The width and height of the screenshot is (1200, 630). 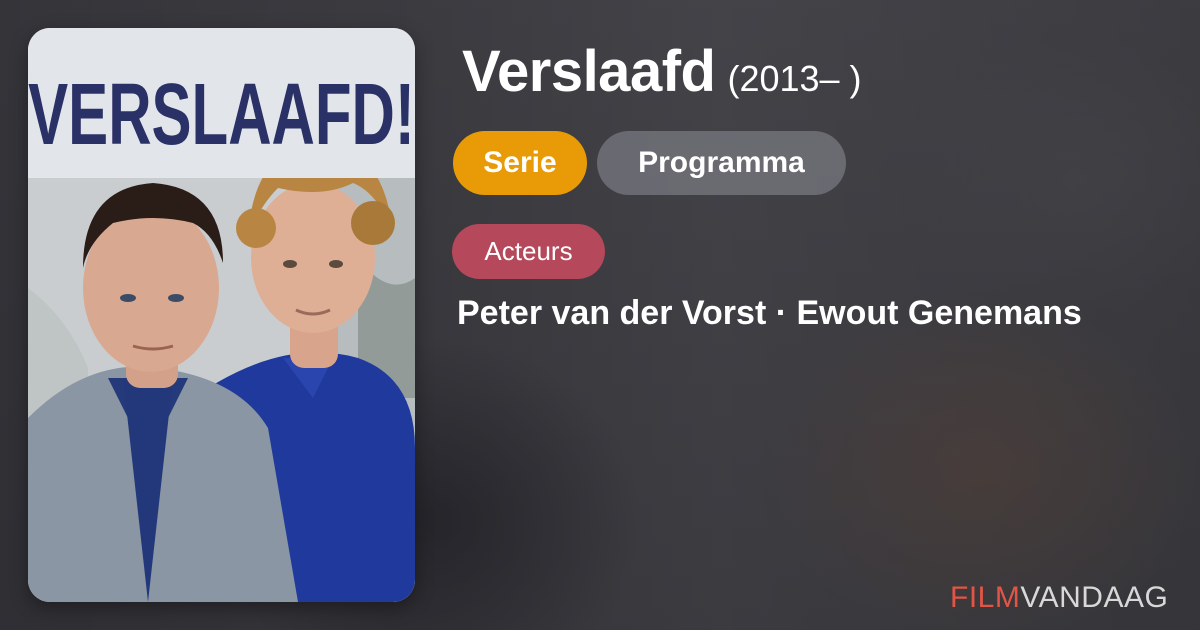 What do you see at coordinates (721, 163) in the screenshot?
I see `category-tag-programma: Programma` at bounding box center [721, 163].